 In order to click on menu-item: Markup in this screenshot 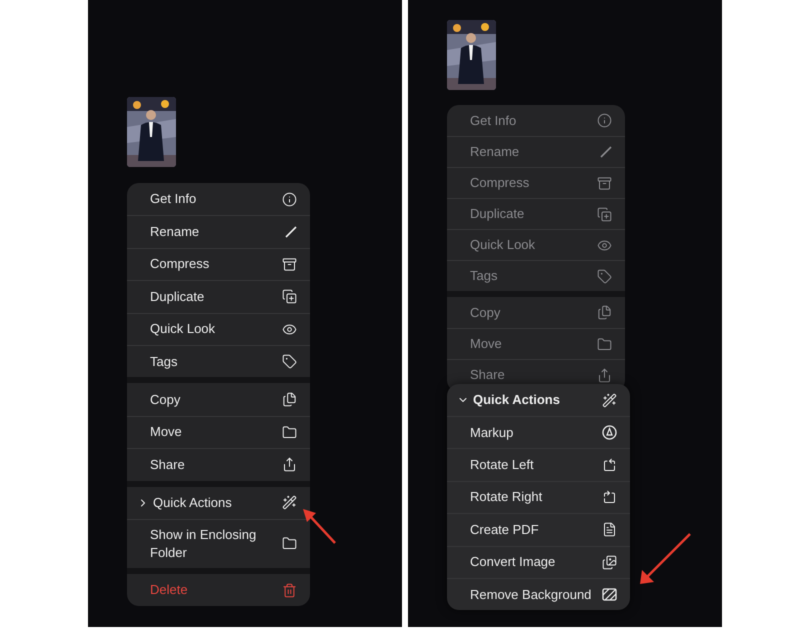, I will do `click(538, 432)`.